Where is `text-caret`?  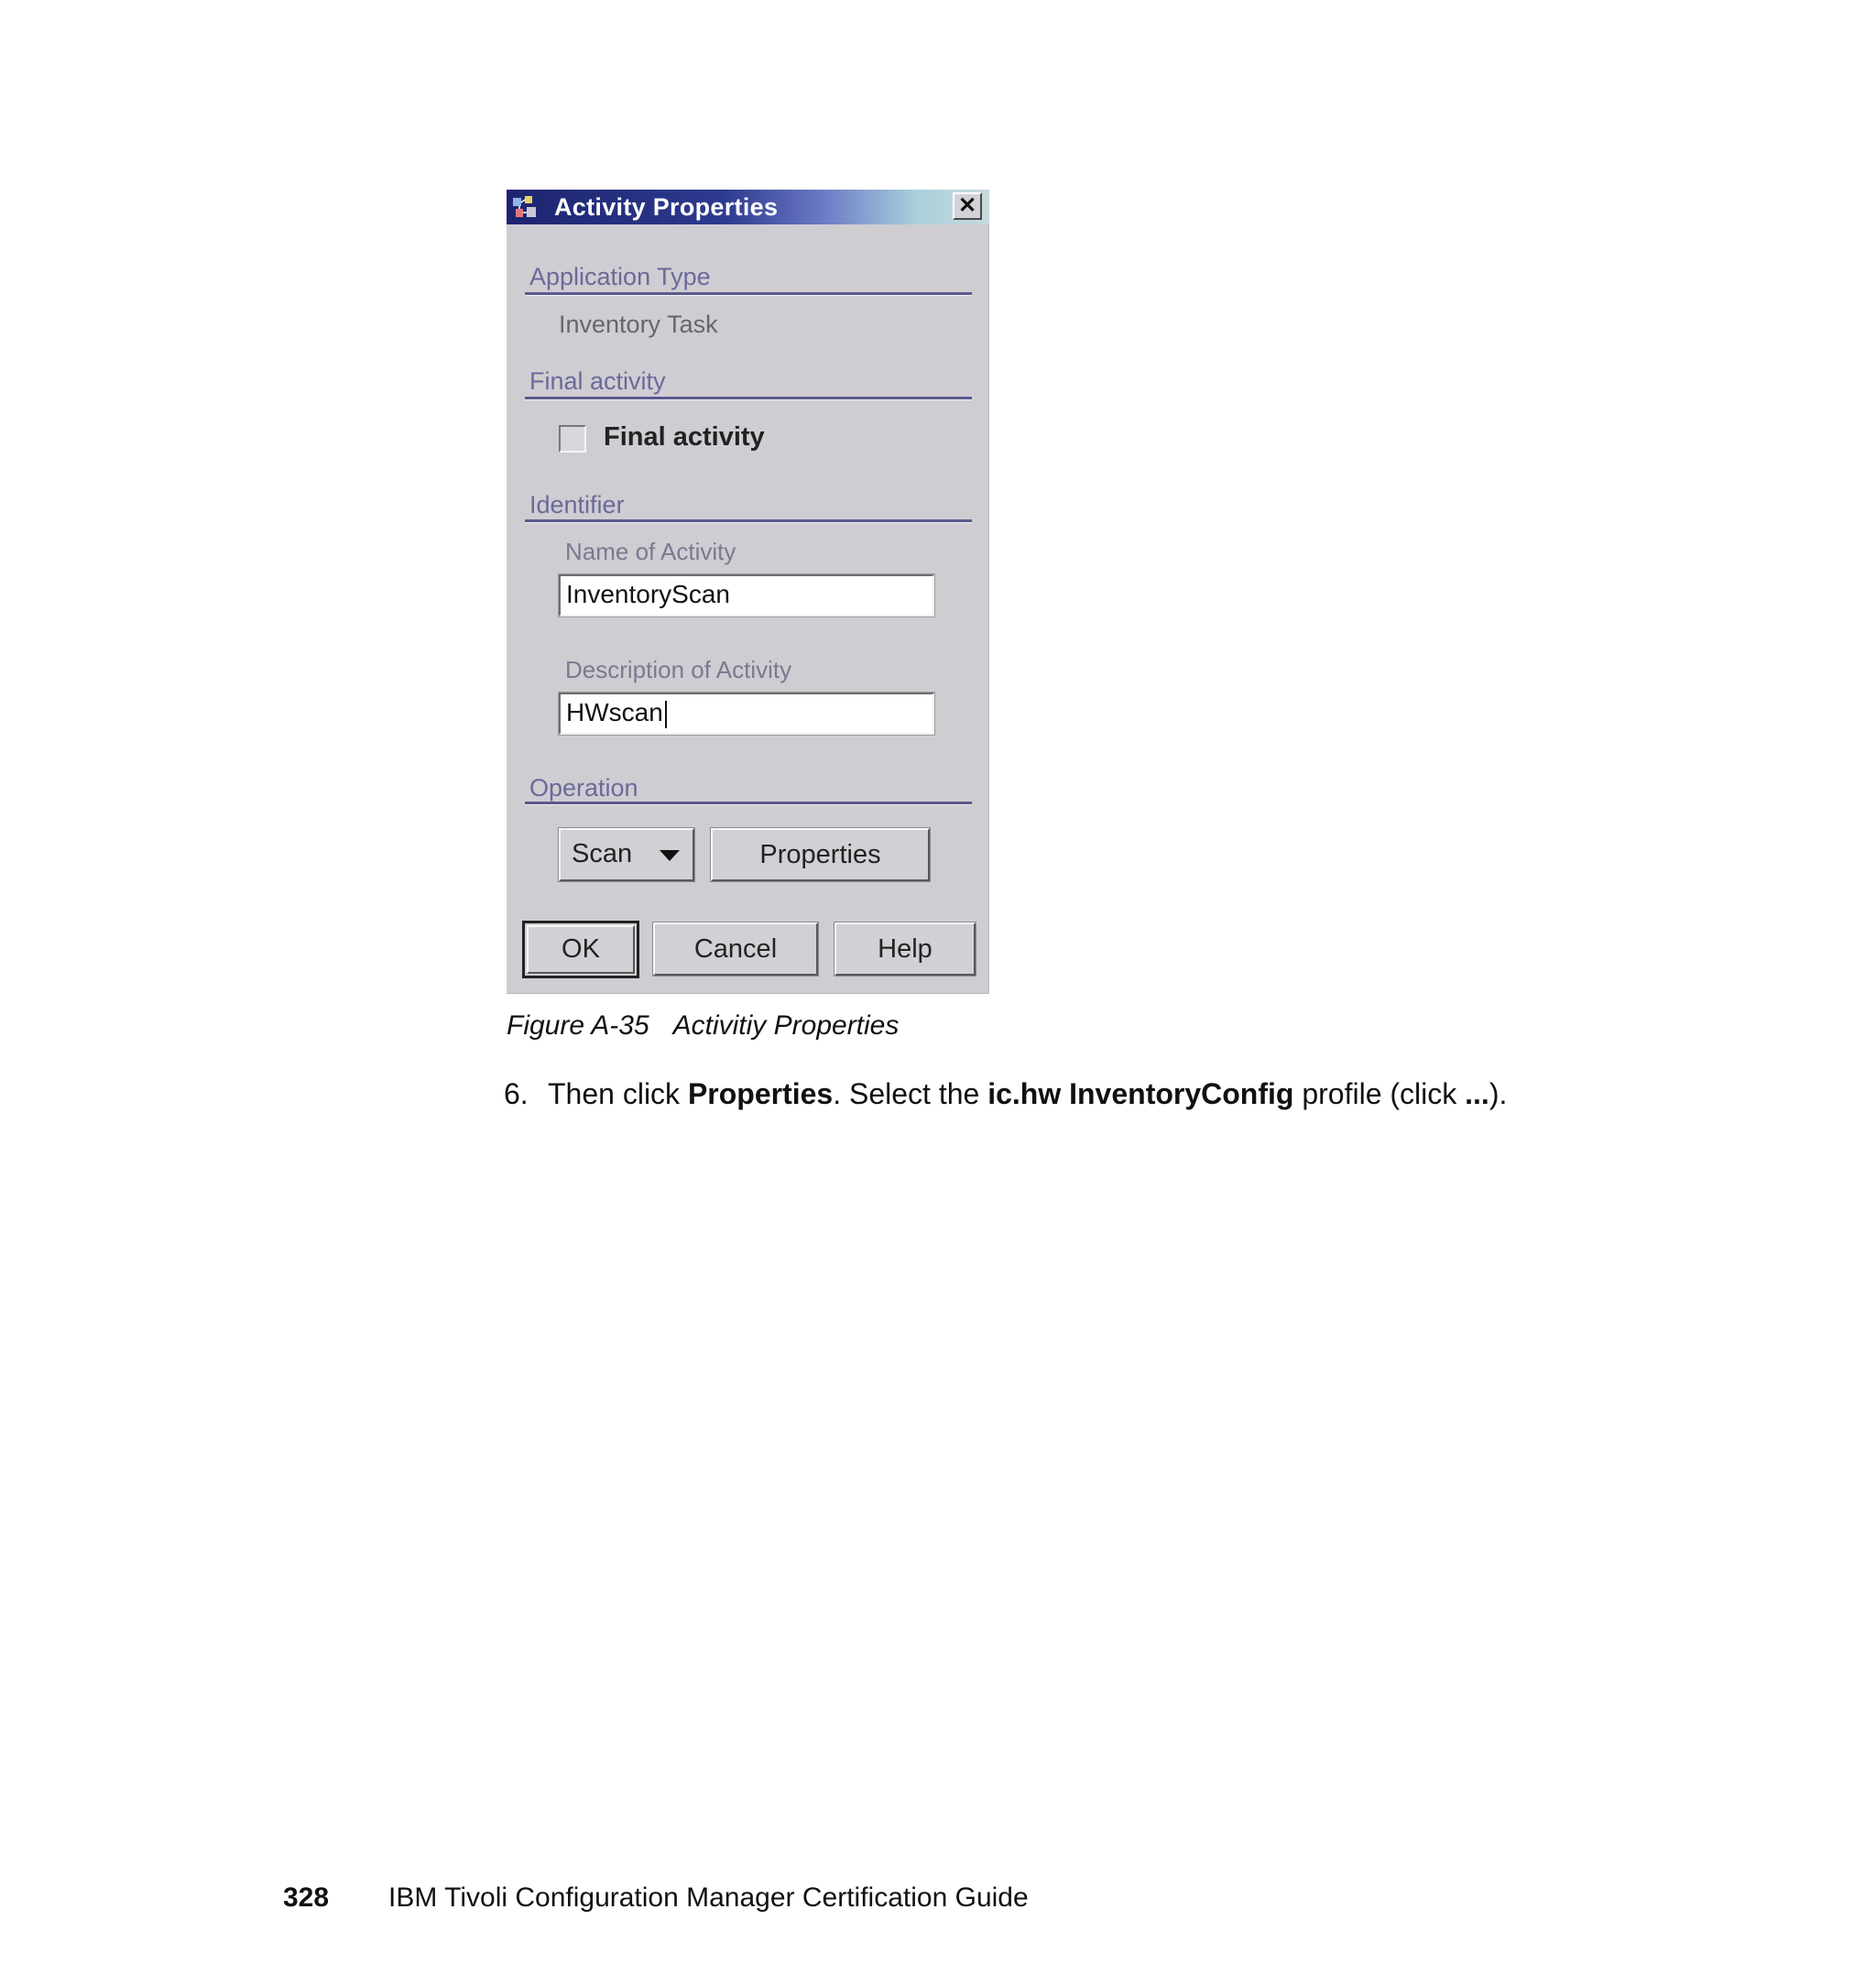 text-caret is located at coordinates (665, 714).